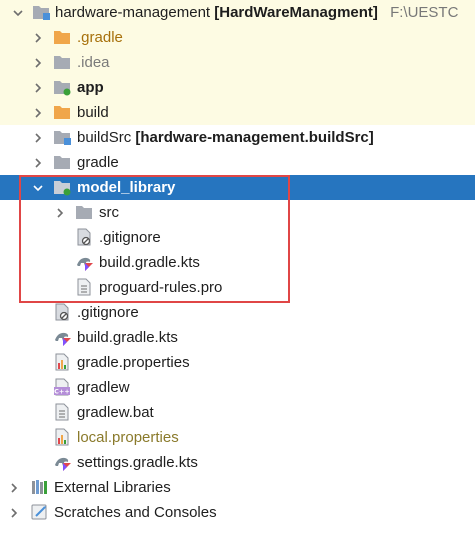 The image size is (475, 541). Describe the element at coordinates (104, 137) in the screenshot. I see `buildsrc-name: buildSrc` at that location.